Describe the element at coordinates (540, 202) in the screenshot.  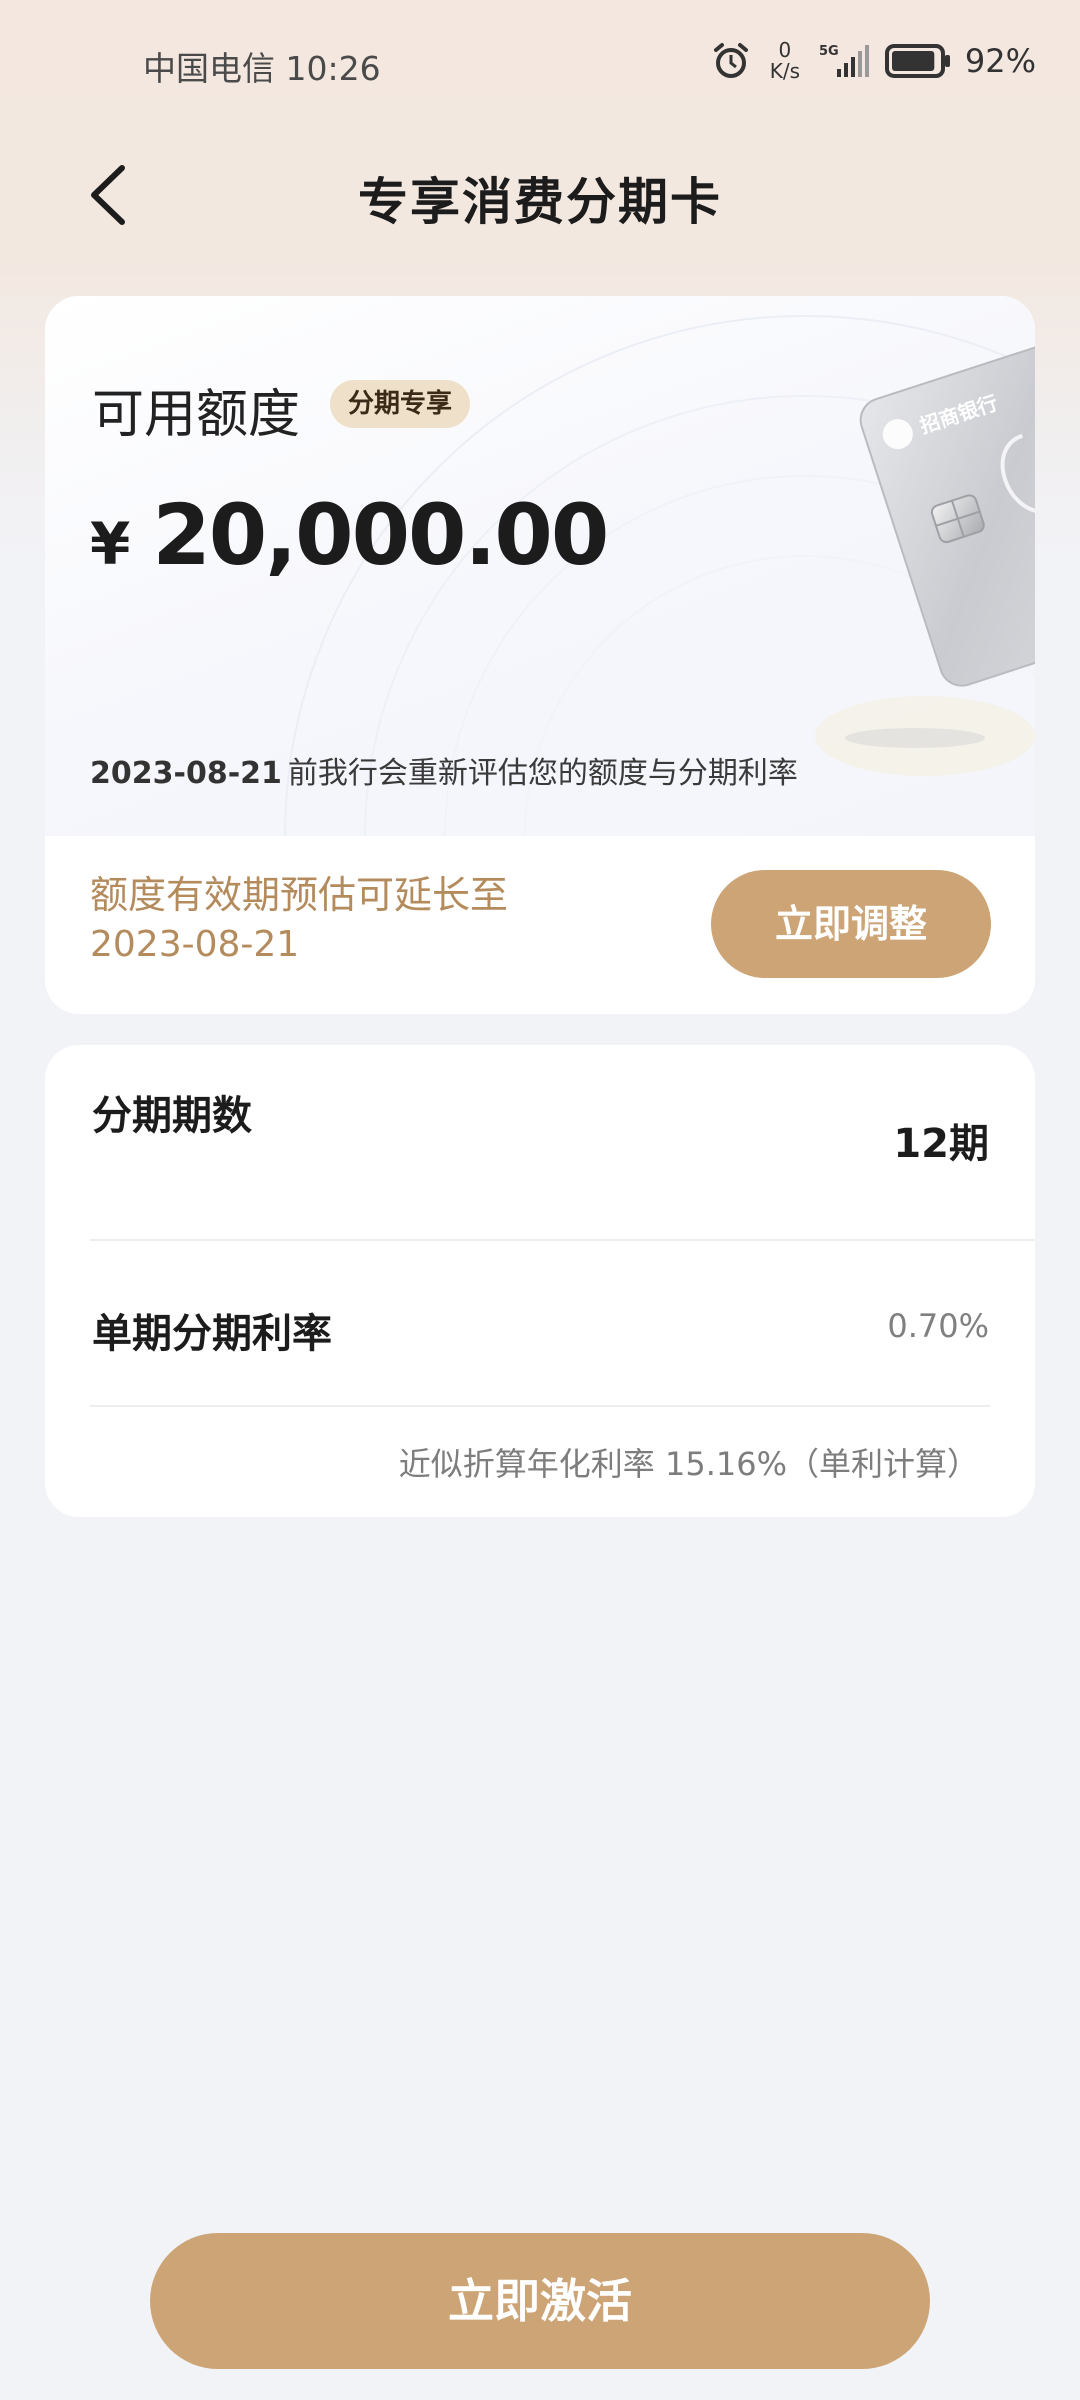
I see `page-title: 专享消费分期卡` at that location.